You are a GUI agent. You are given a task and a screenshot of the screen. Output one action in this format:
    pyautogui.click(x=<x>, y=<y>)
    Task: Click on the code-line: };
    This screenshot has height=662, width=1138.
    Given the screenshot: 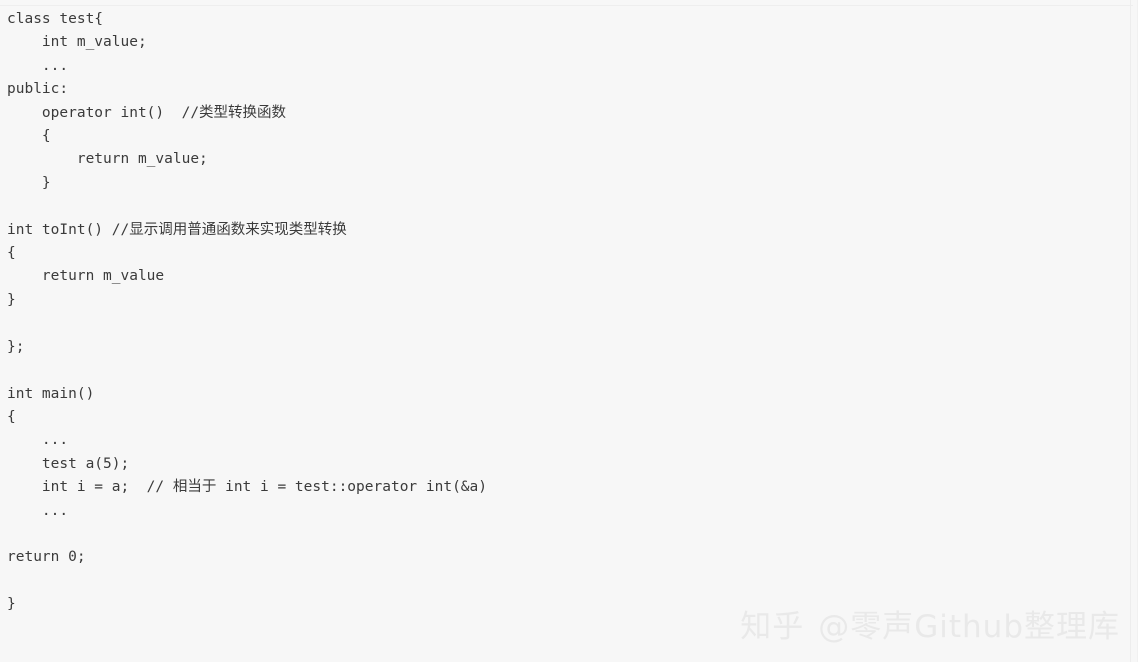 What is the action you would take?
    pyautogui.click(x=16, y=346)
    